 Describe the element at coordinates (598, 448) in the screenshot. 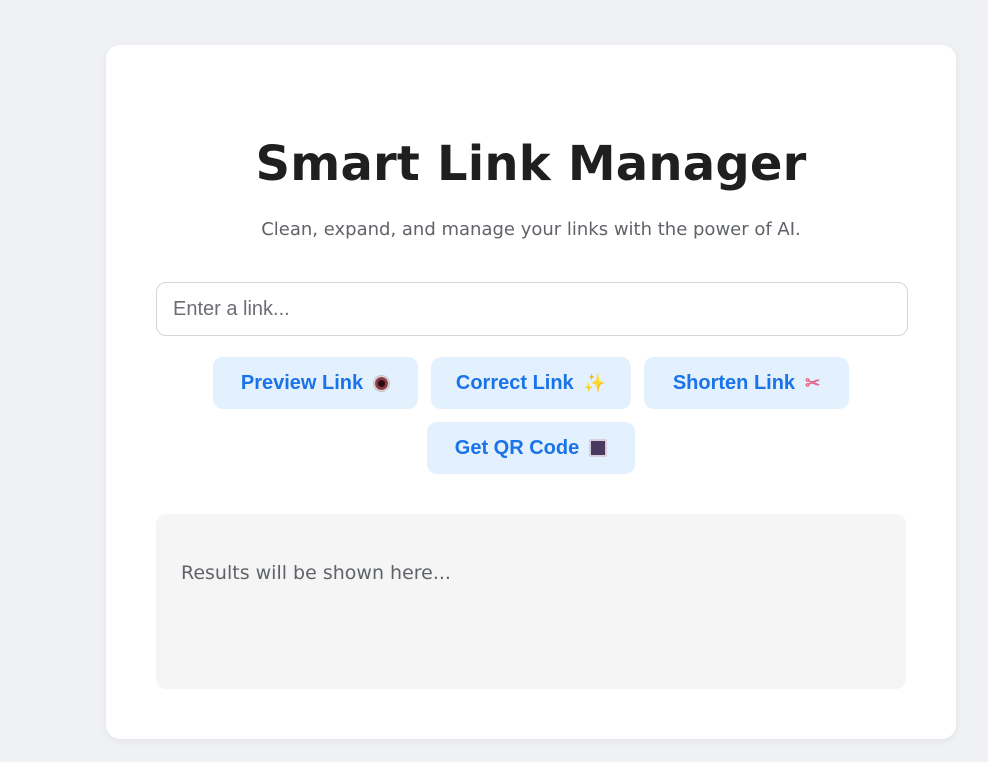

I see `qr-square-icon` at that location.